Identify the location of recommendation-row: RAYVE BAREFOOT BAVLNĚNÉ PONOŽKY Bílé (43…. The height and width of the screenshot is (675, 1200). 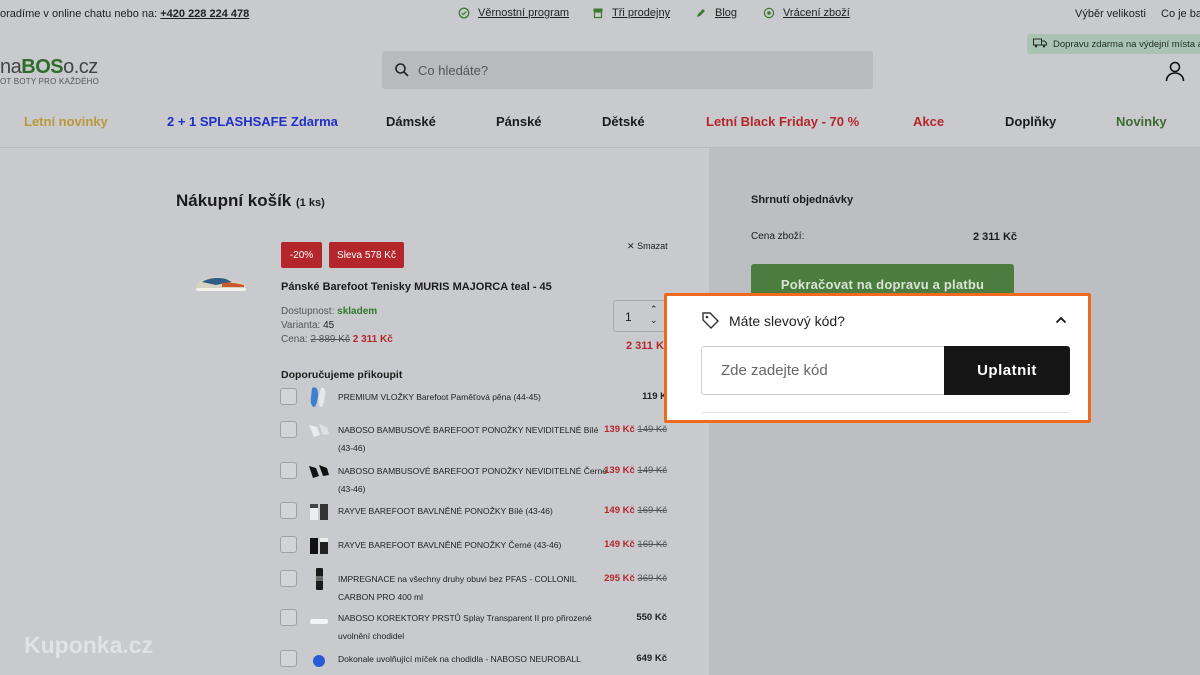
(475, 517).